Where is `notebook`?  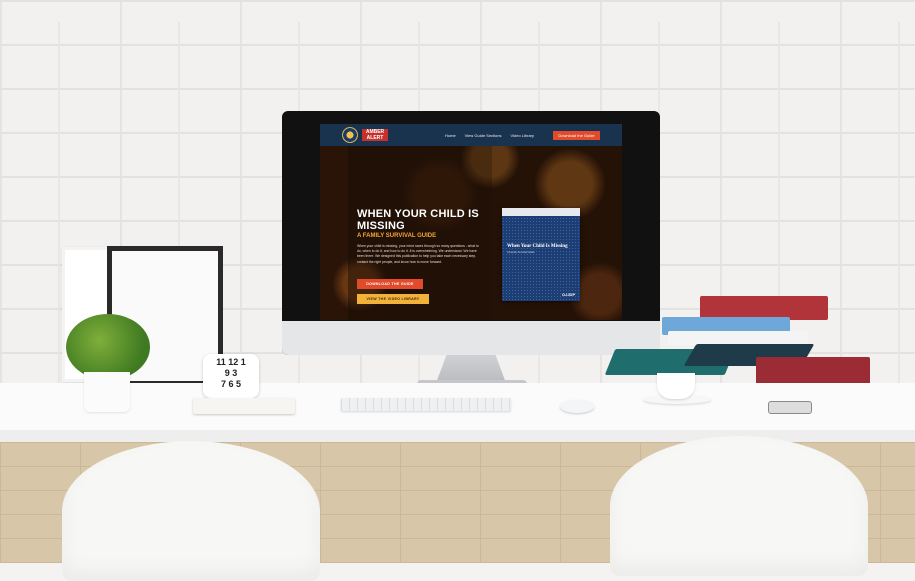
notebook is located at coordinates (244, 406).